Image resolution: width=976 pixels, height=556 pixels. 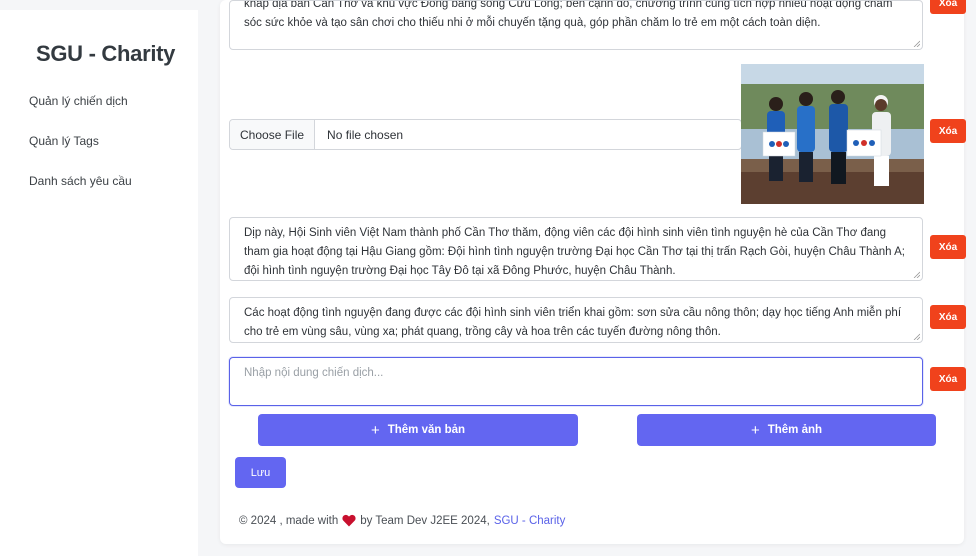 What do you see at coordinates (485, 134) in the screenshot?
I see `file-input: Choose File No file chosen` at bounding box center [485, 134].